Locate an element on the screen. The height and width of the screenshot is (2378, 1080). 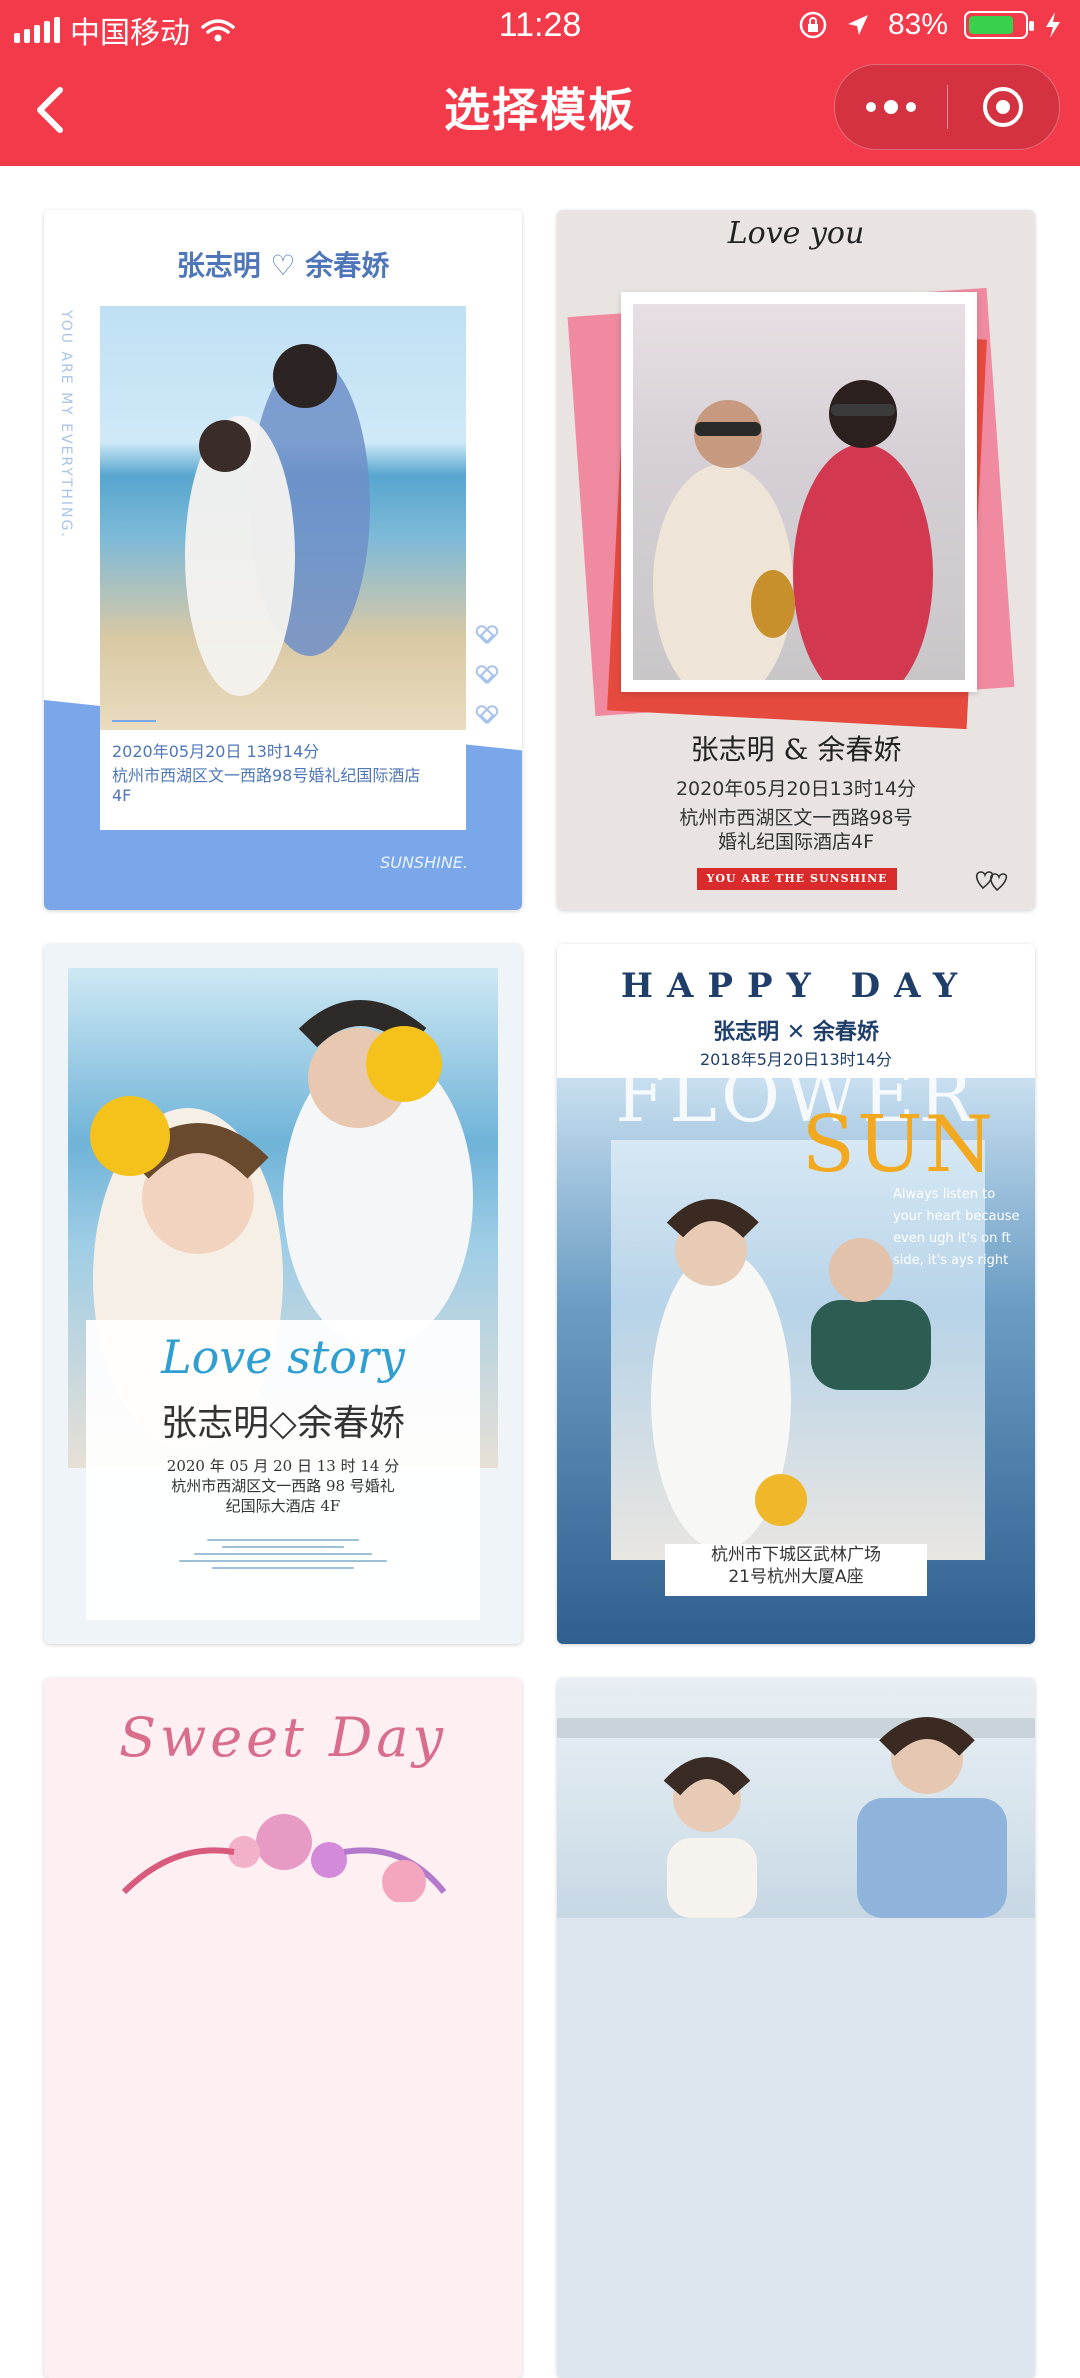
more-dots-icon is located at coordinates (890, 107).